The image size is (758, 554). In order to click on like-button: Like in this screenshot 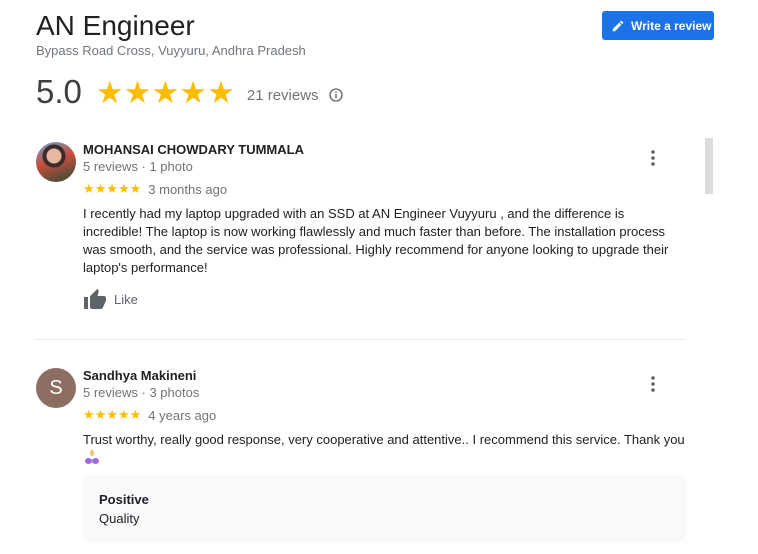, I will do `click(110, 299)`.